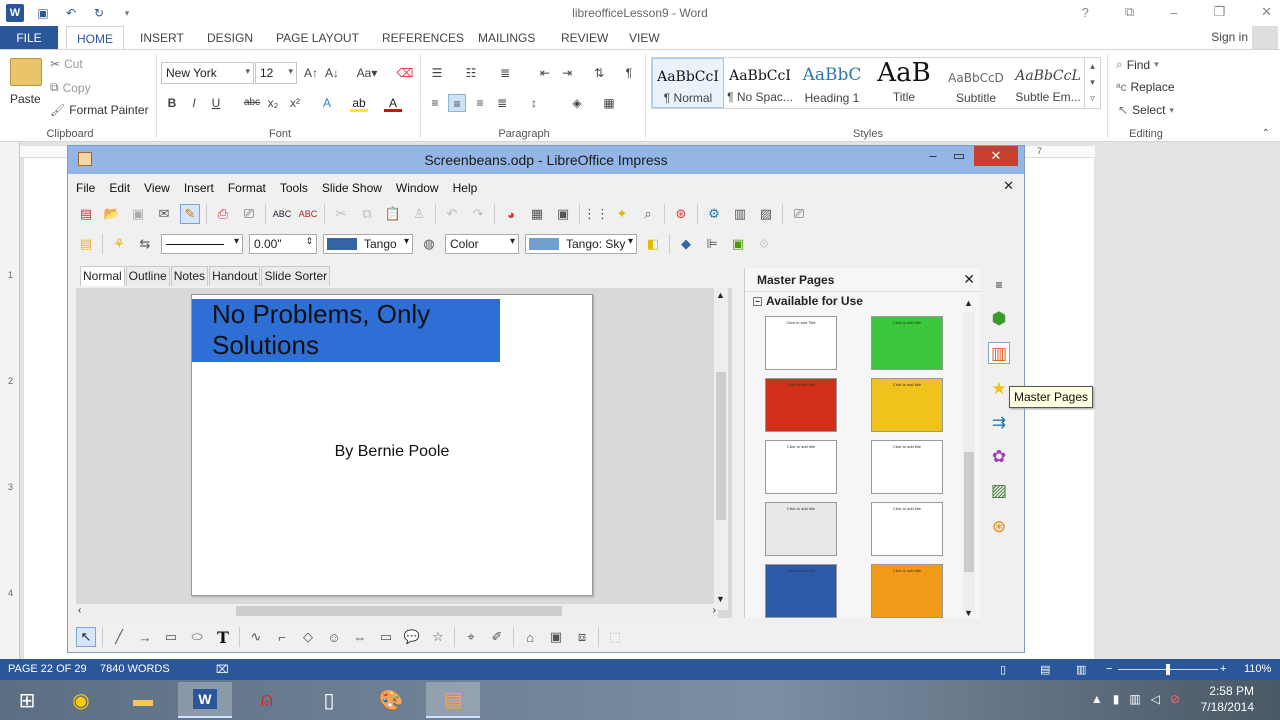 Image resolution: width=1280 pixels, height=720 pixels. What do you see at coordinates (429, 244) in the screenshot?
I see `area-icon: ◍` at bounding box center [429, 244].